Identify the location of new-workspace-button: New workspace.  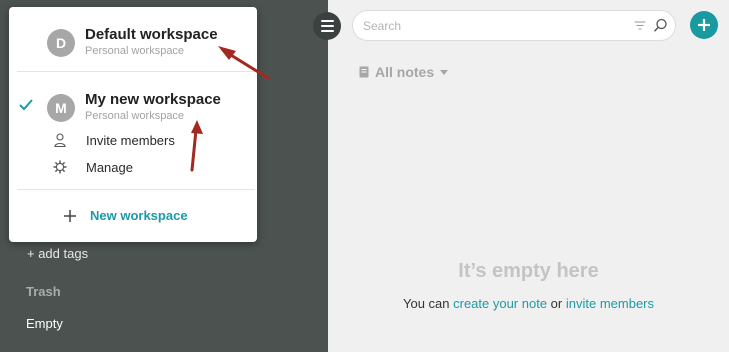
(125, 215).